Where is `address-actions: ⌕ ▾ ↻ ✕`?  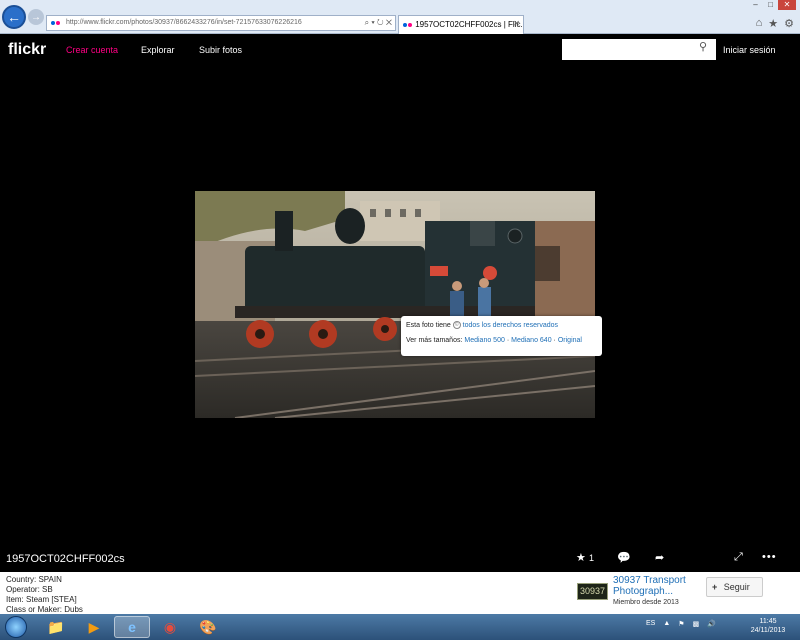
address-actions: ⌕ ▾ ↻ ✕ is located at coordinates (378, 23).